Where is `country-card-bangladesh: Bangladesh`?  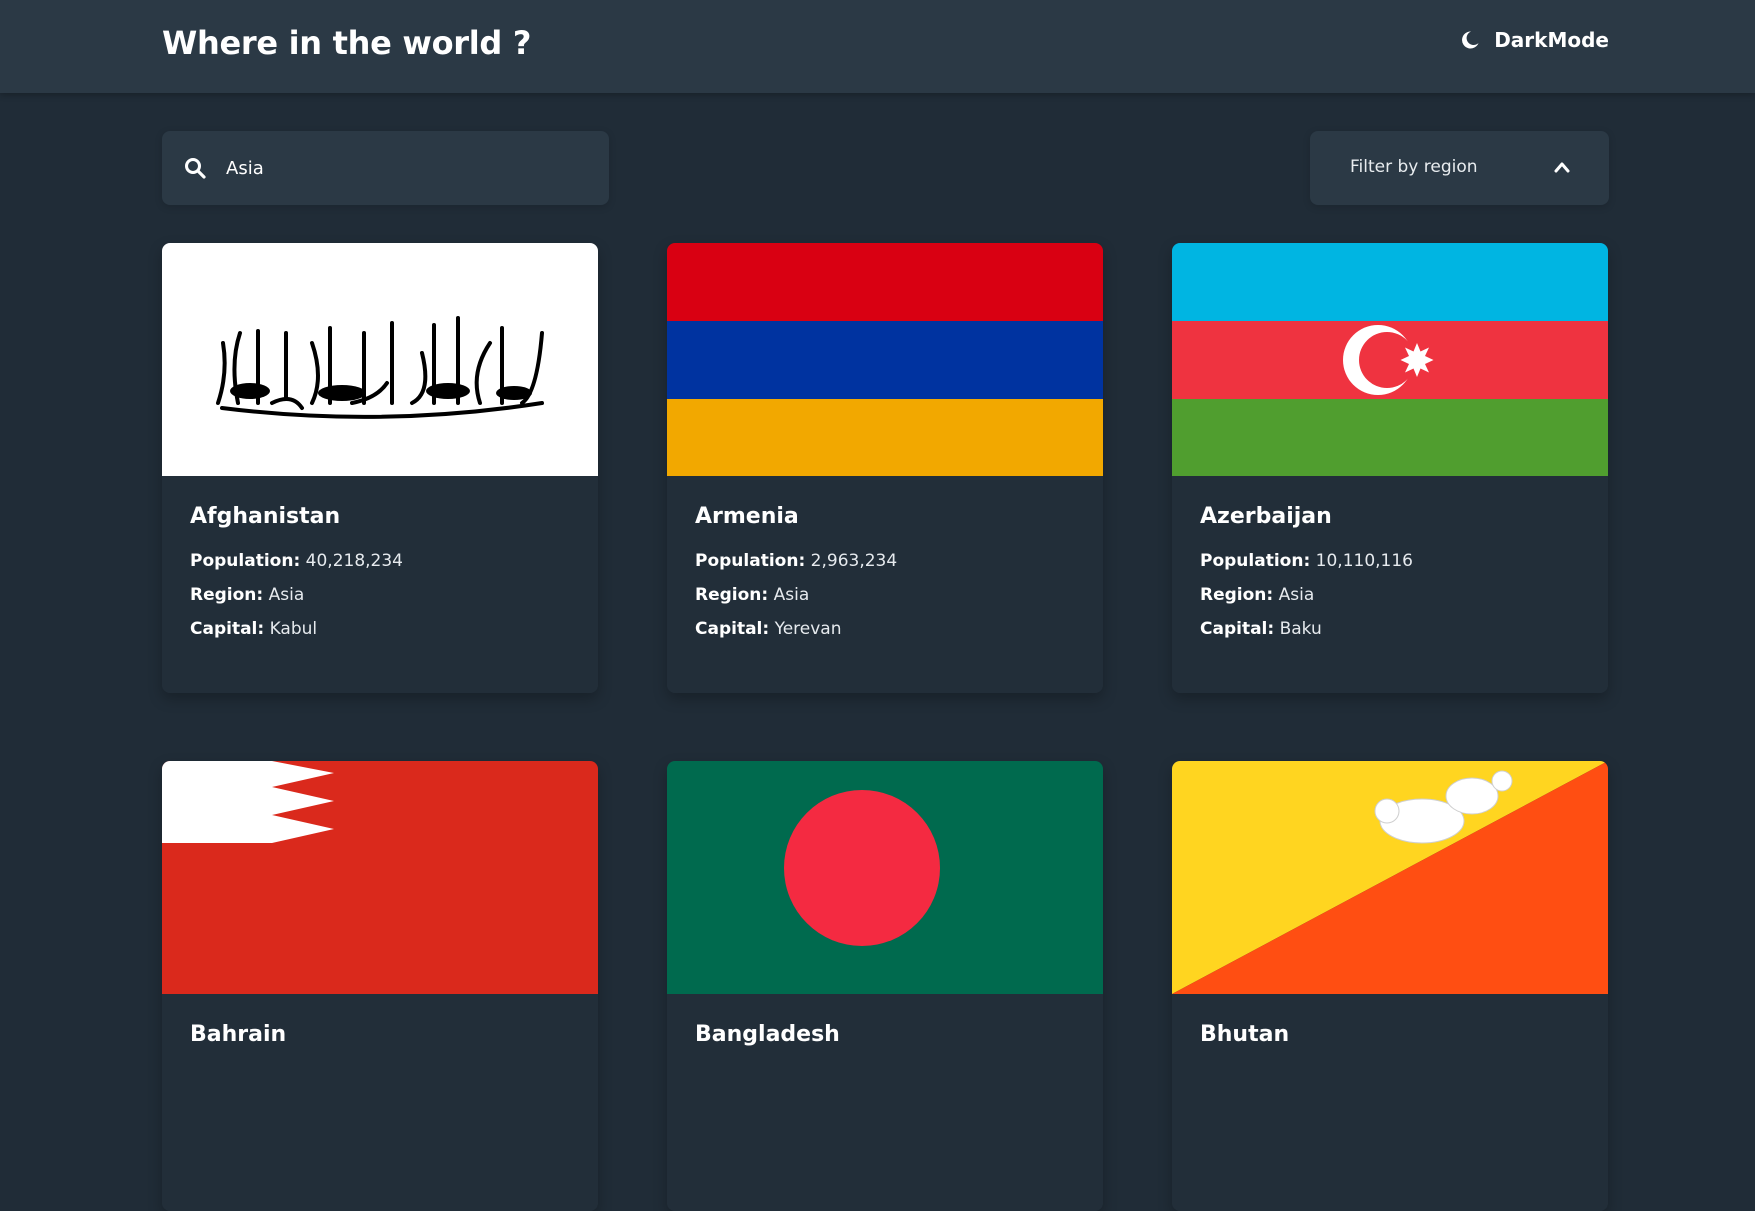
country-card-bangladesh: Bangladesh is located at coordinates (885, 986).